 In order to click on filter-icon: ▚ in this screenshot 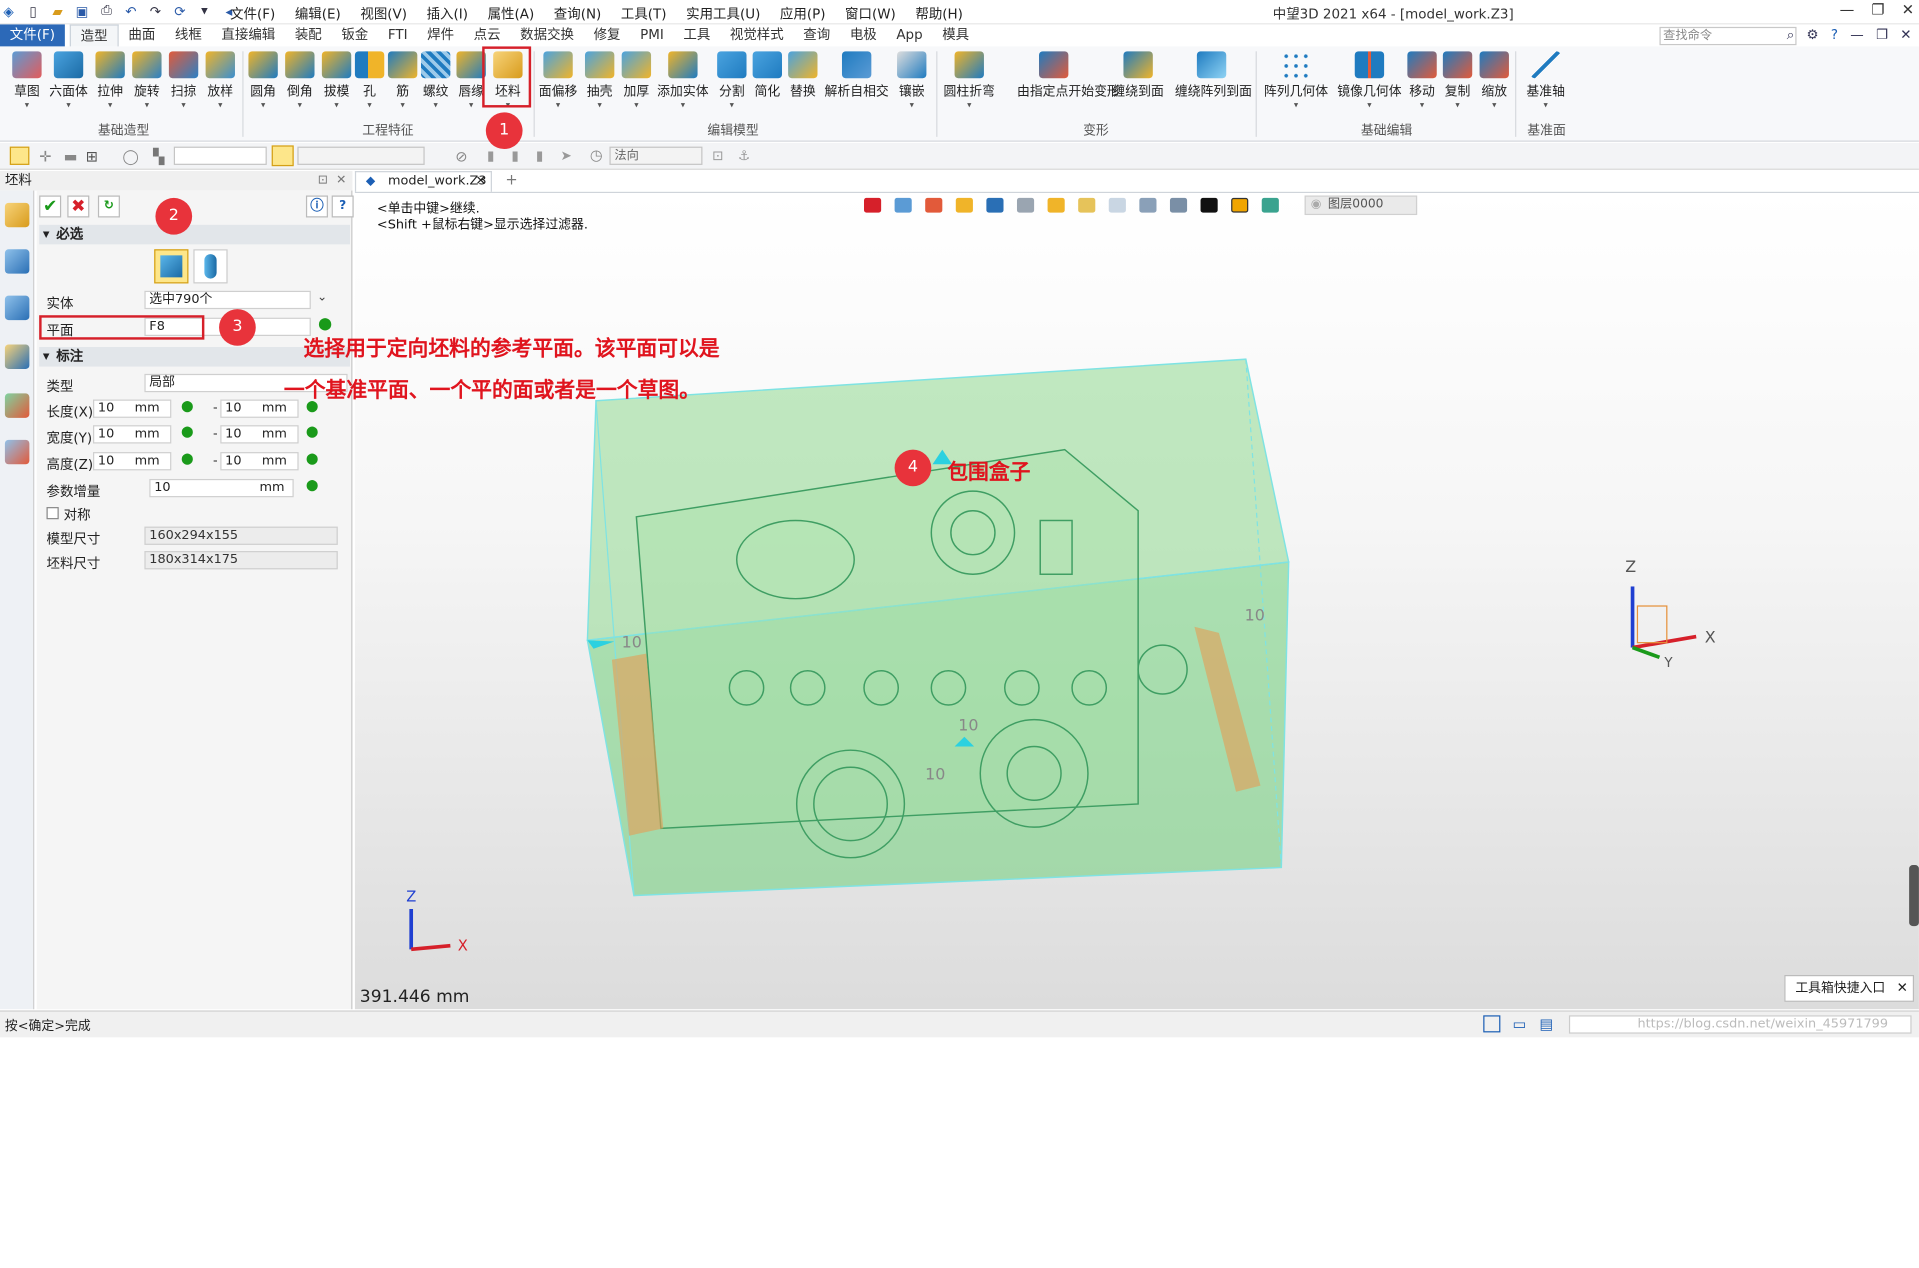, I will do `click(158, 156)`.